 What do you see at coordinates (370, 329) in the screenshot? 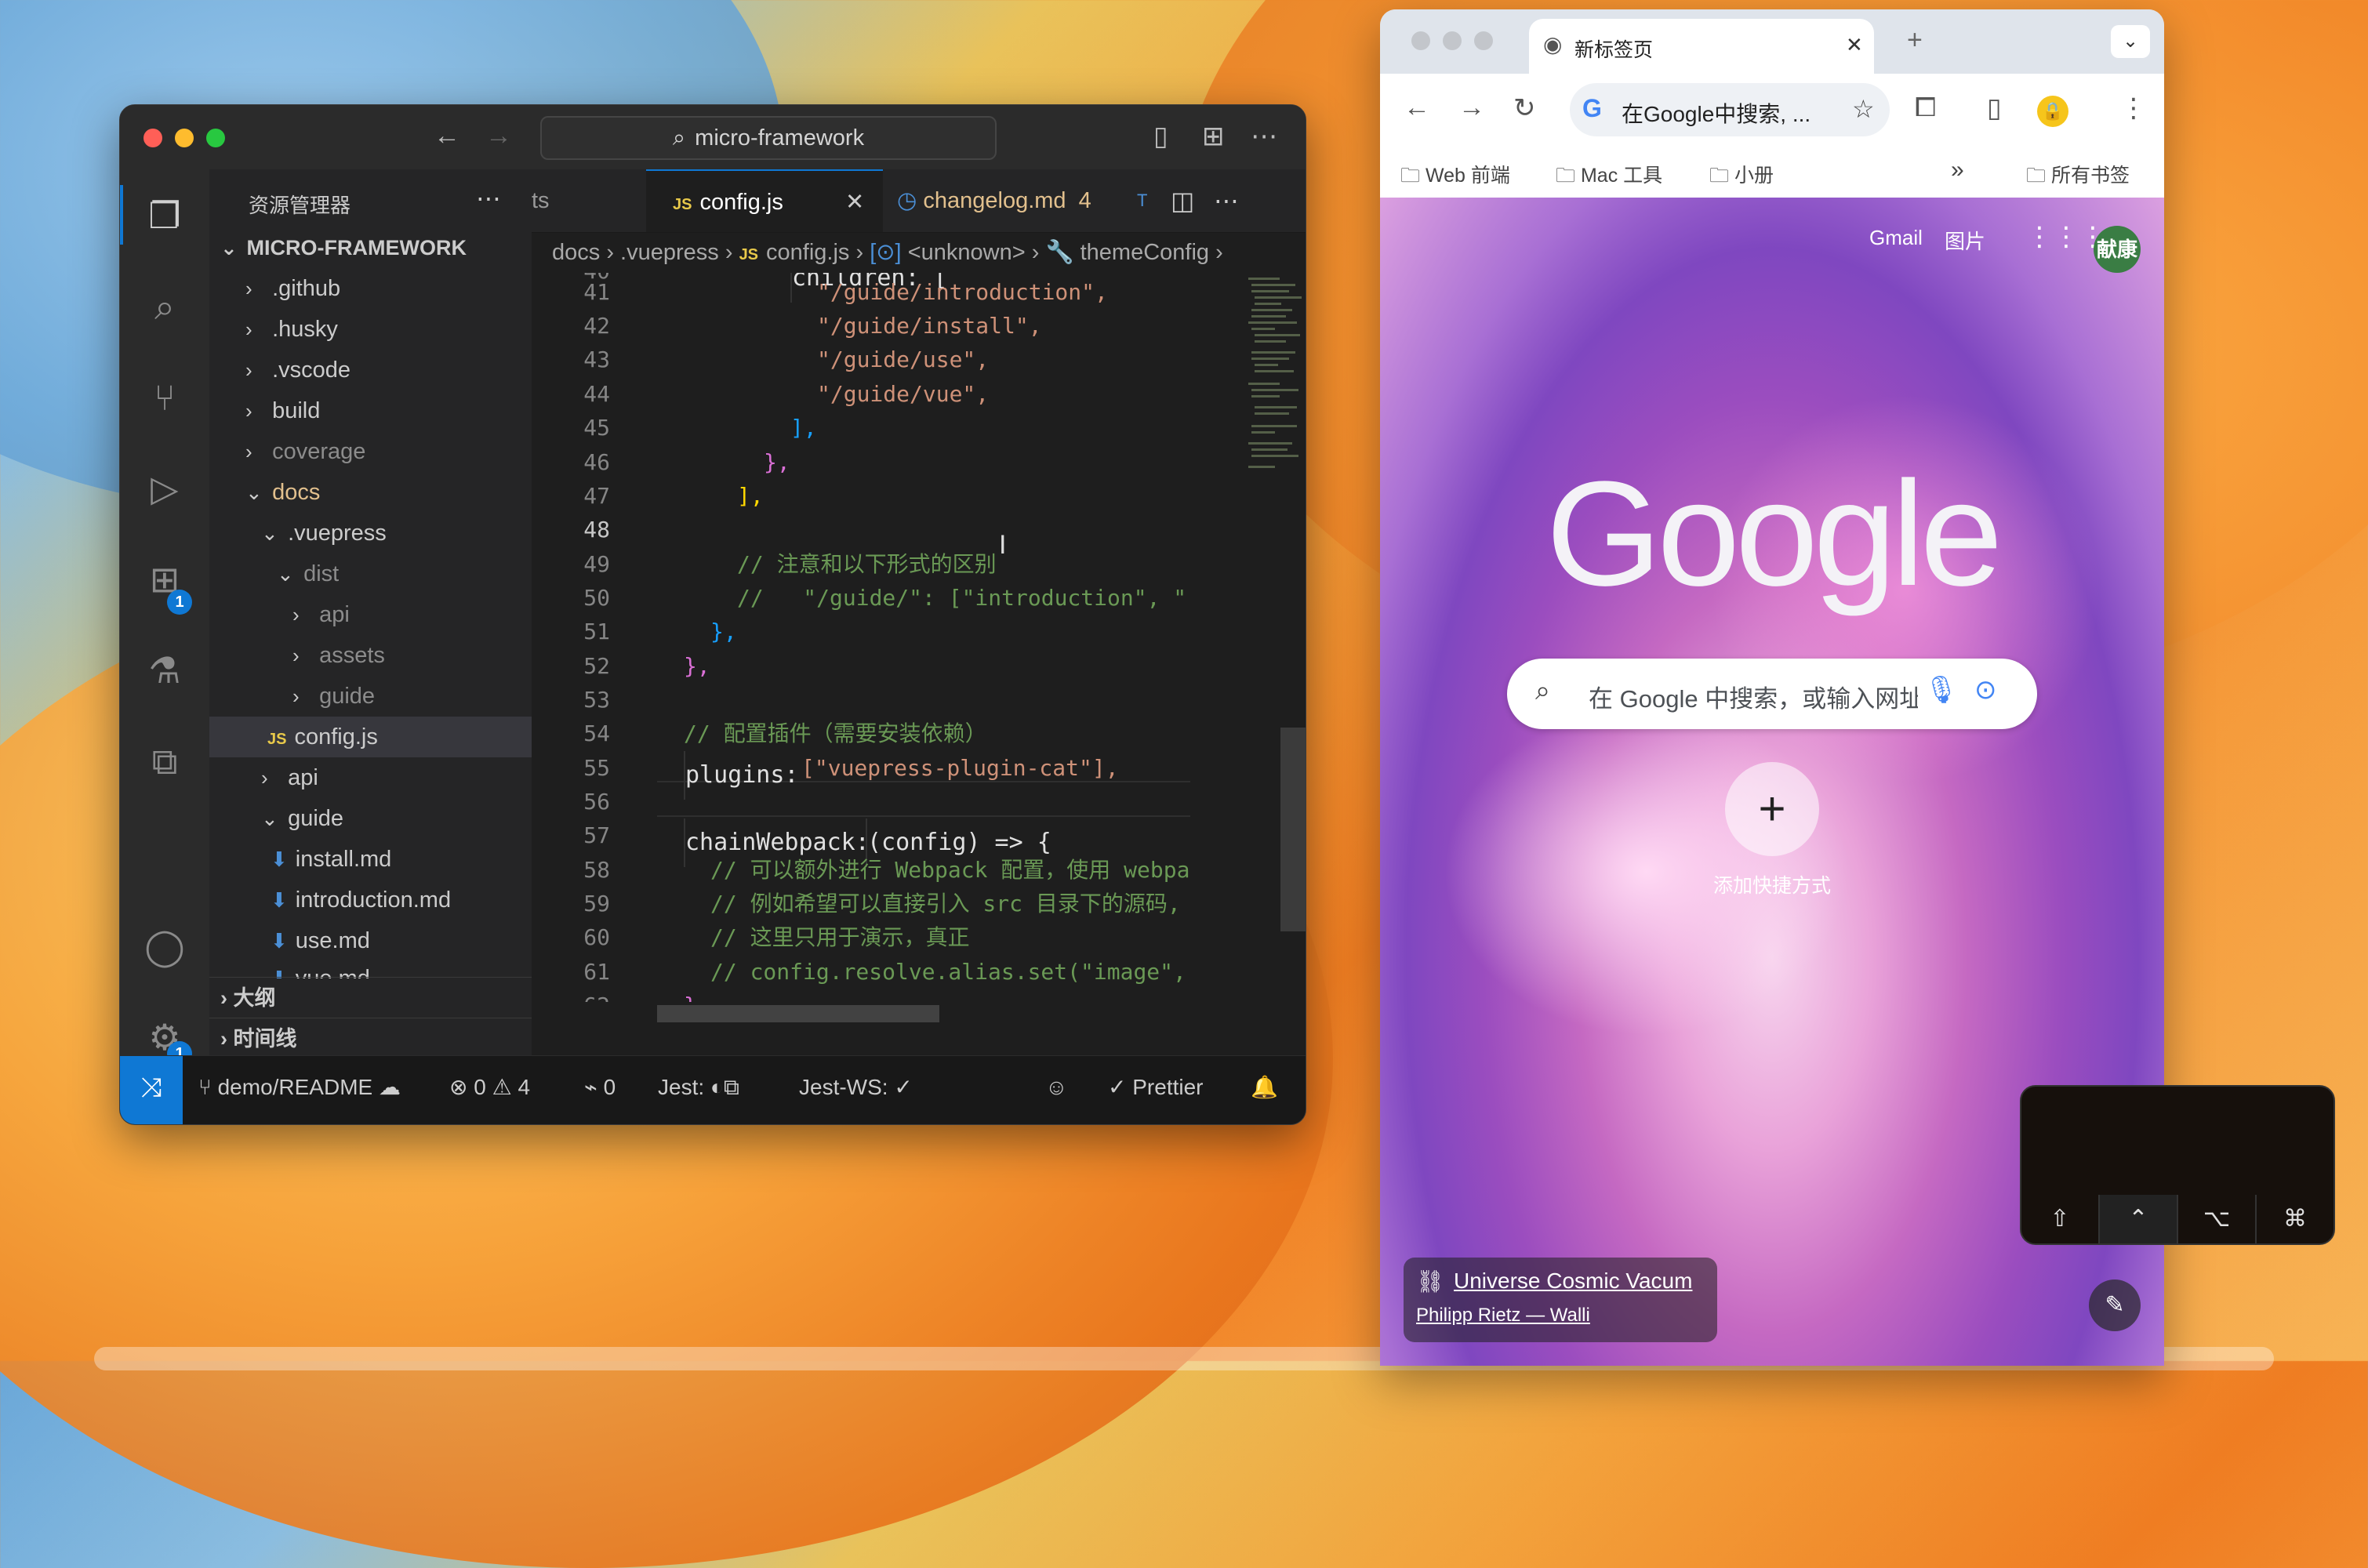
I see `tree-item: › .husky` at bounding box center [370, 329].